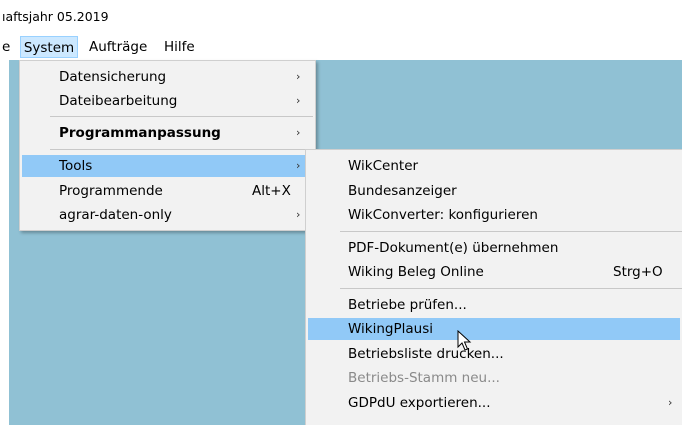 Image resolution: width=682 pixels, height=440 pixels. What do you see at coordinates (416, 272) in the screenshot?
I see `menu-item-label: Wiking Beleg Online` at bounding box center [416, 272].